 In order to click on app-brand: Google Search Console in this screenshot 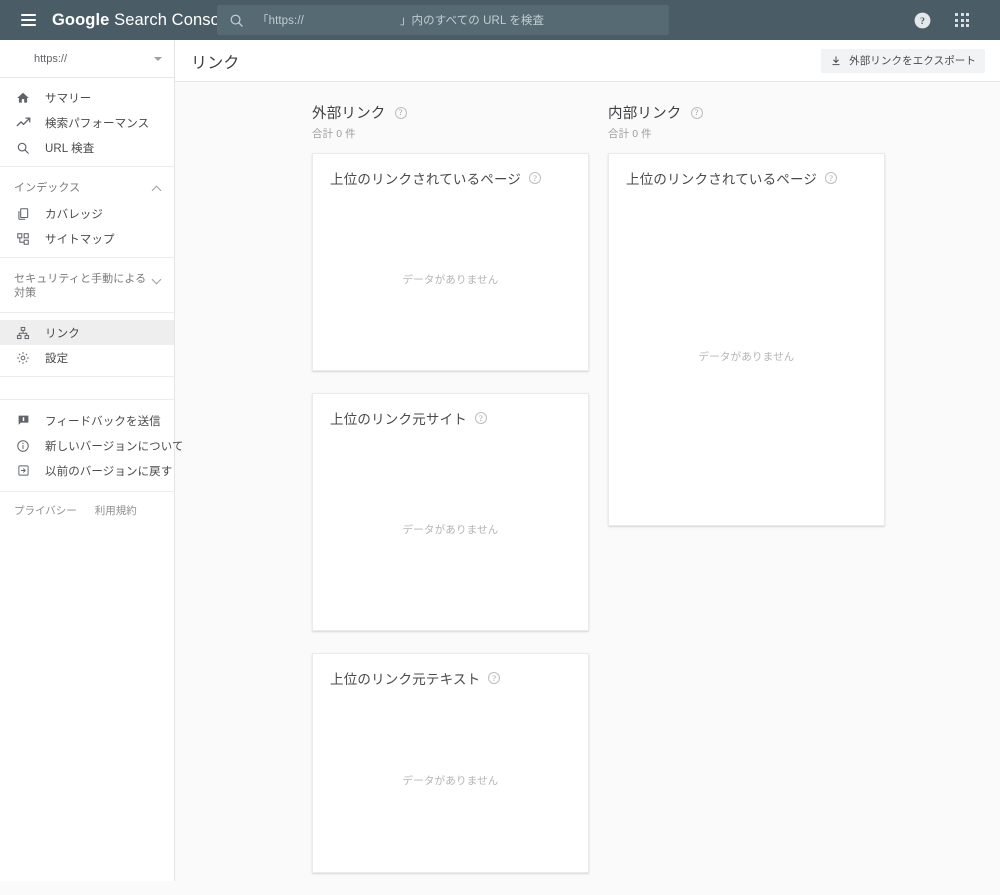, I will do `click(142, 20)`.